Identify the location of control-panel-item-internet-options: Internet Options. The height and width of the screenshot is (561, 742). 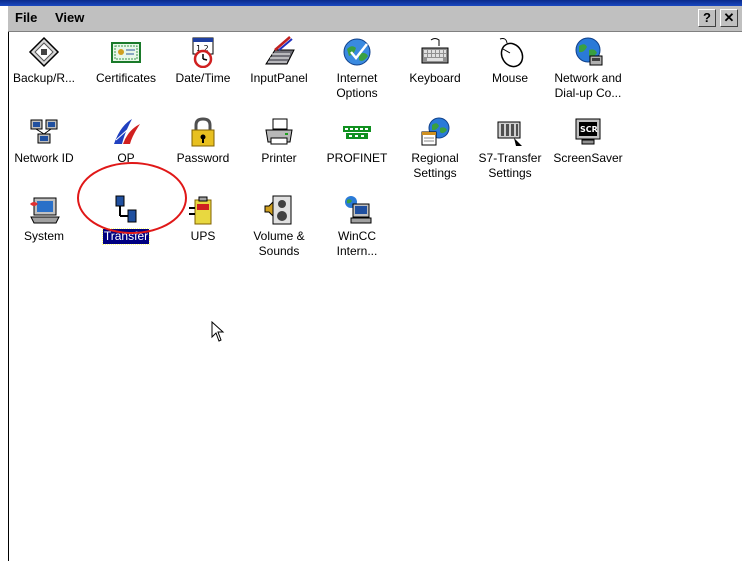
(357, 68).